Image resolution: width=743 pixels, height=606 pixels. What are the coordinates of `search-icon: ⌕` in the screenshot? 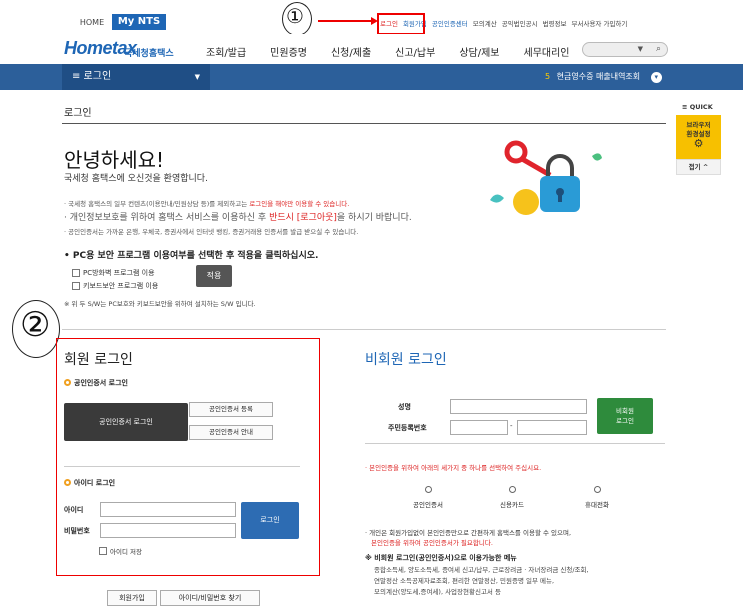 It's located at (658, 49).